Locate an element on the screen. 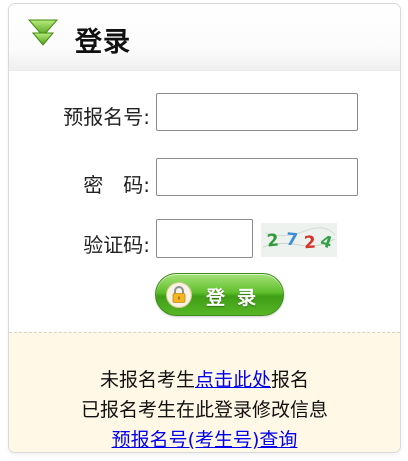 The width and height of the screenshot is (408, 461). exam-number-query-link: 预报名号(考生号)查询 is located at coordinates (205, 440).